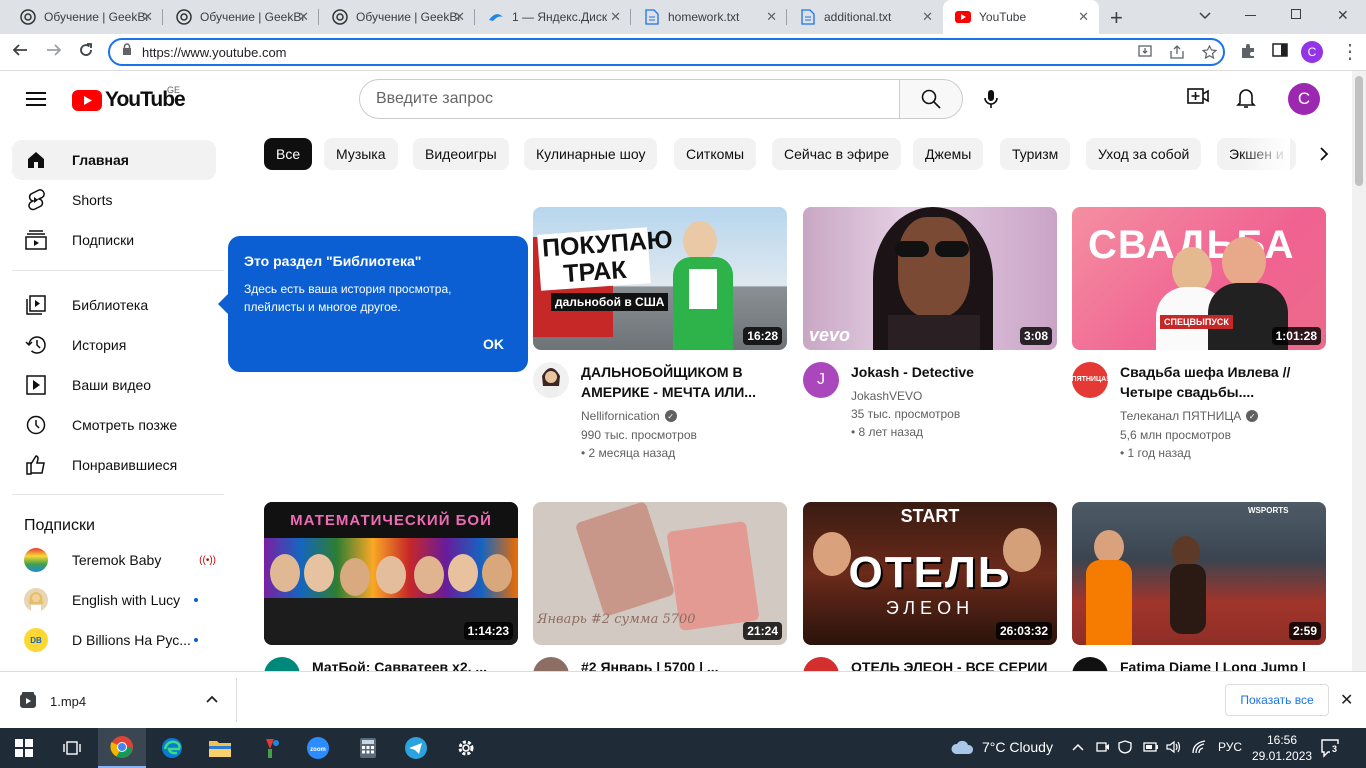 The image size is (1366, 768). I want to click on taskbar-app-telegram, so click(416, 748).